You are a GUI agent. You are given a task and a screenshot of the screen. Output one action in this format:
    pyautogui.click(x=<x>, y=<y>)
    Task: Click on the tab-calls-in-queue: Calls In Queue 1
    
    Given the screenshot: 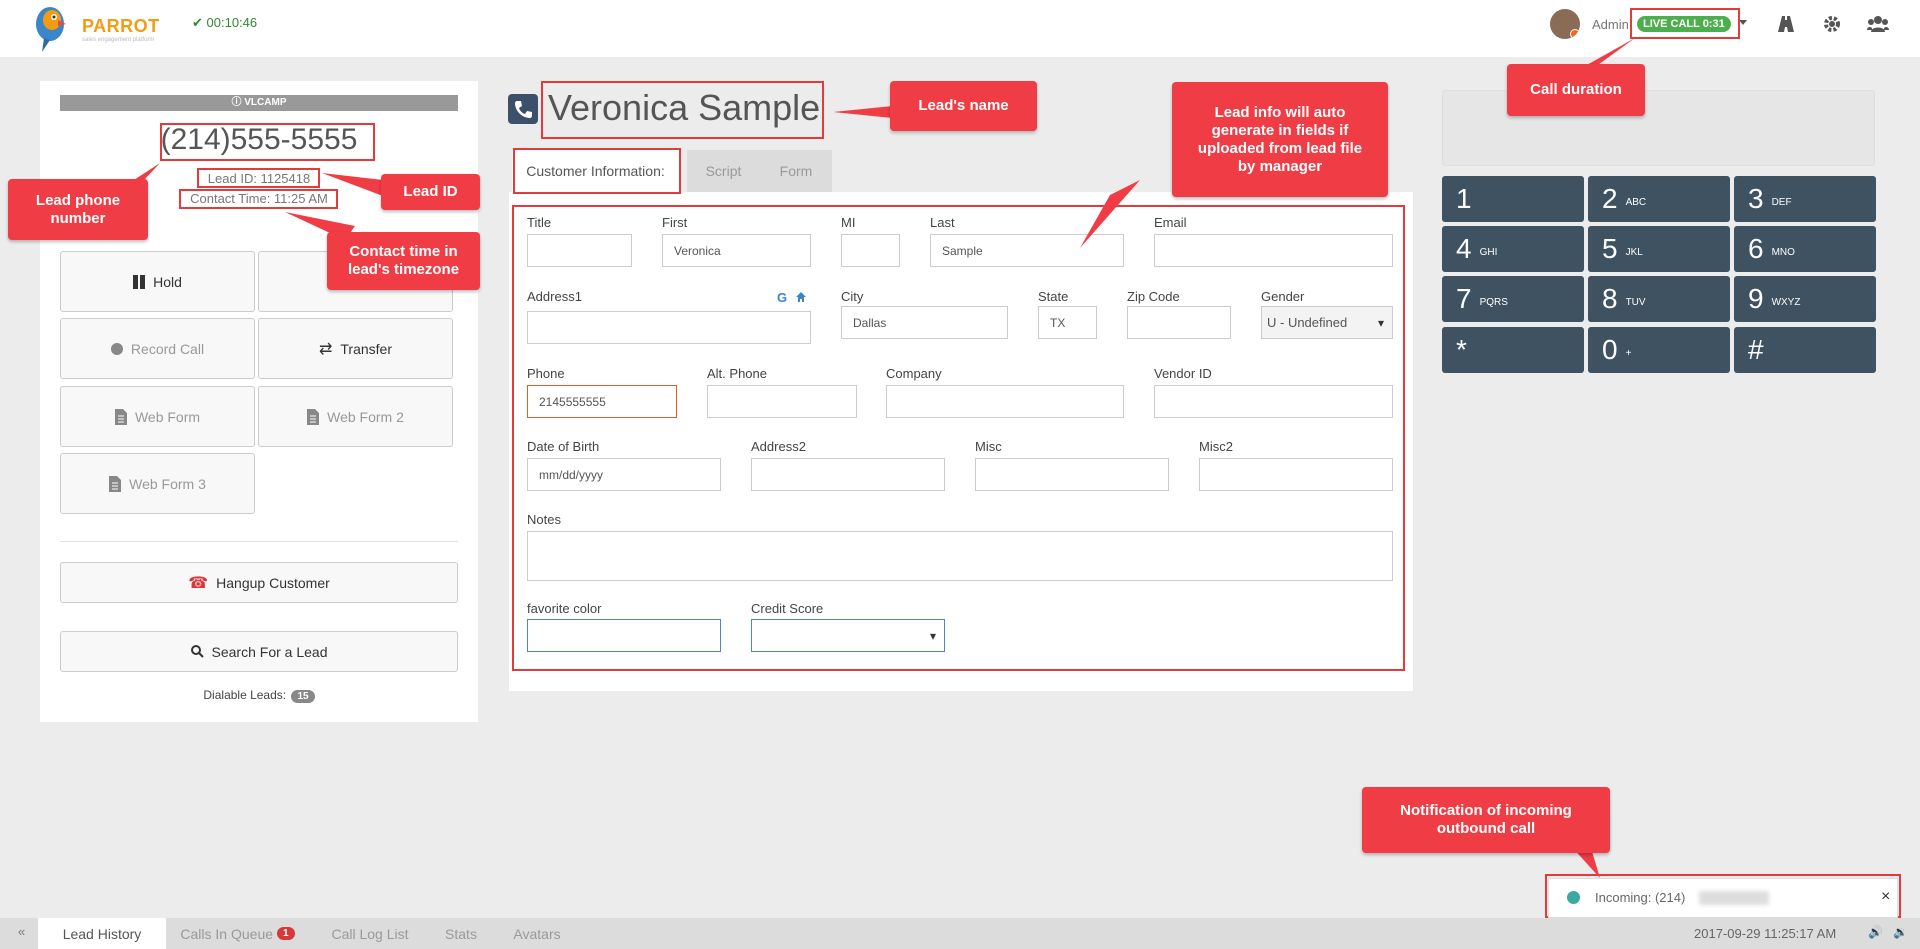 What is the action you would take?
    pyautogui.click(x=237, y=933)
    